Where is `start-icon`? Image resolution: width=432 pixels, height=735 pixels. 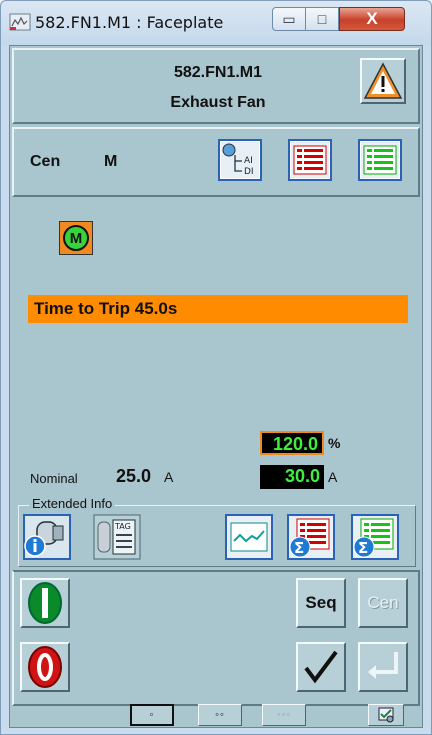
start-icon is located at coordinates (45, 603).